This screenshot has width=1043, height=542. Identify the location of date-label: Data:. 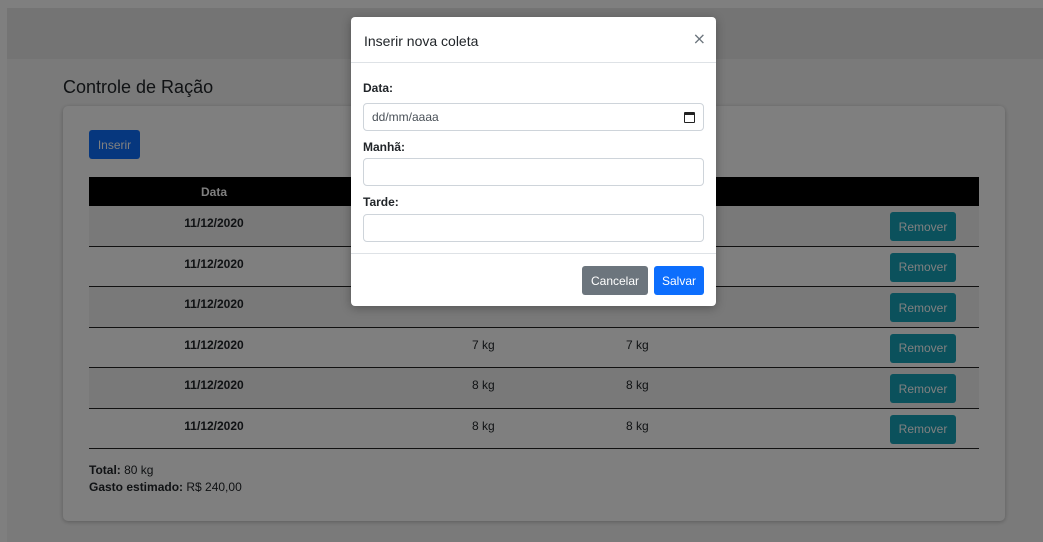
(378, 88).